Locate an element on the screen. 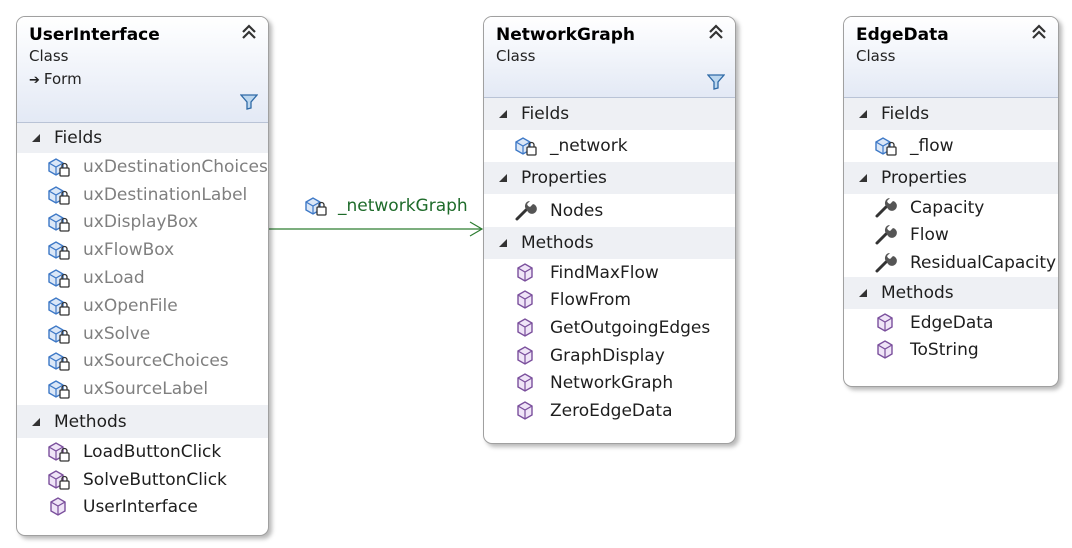 This screenshot has height=548, width=1072. member-item: uxLoad is located at coordinates (142, 278).